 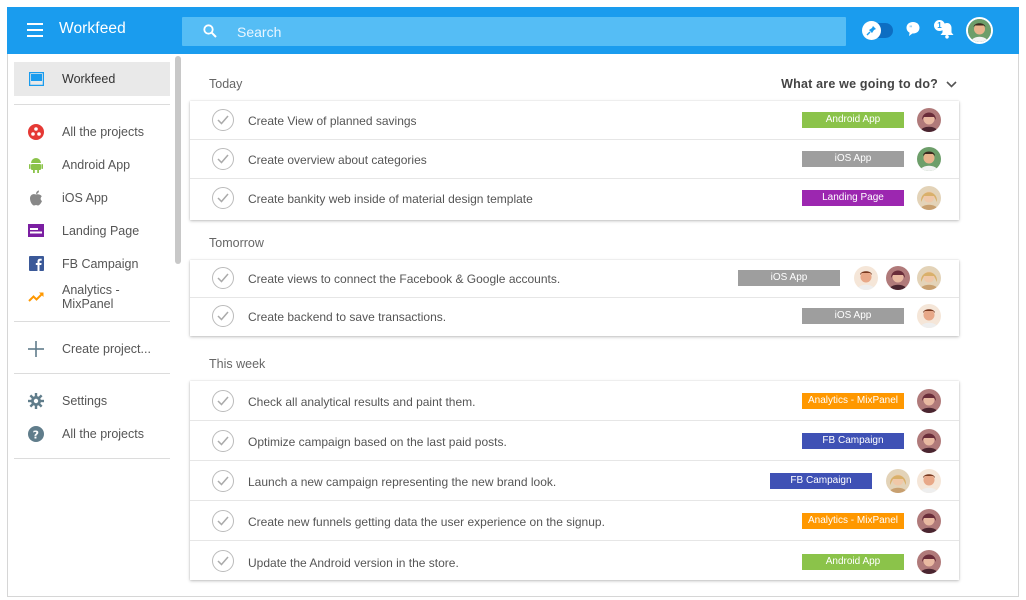 What do you see at coordinates (85, 400) in the screenshot?
I see `sidebar-item-label: Settings` at bounding box center [85, 400].